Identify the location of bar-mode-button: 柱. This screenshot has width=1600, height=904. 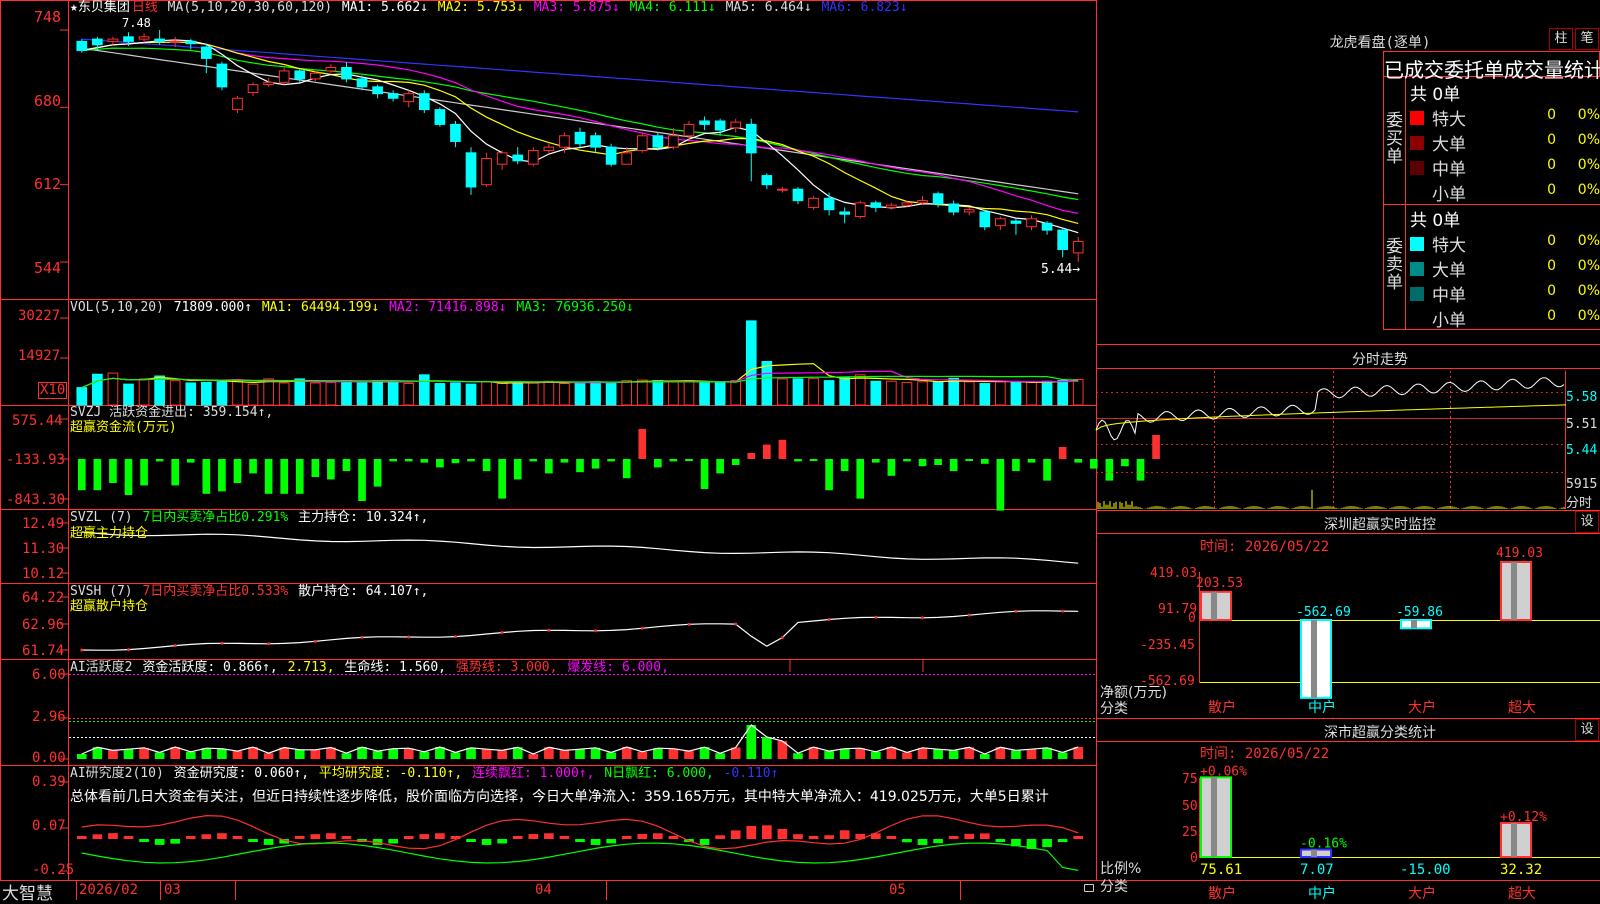
(1561, 39).